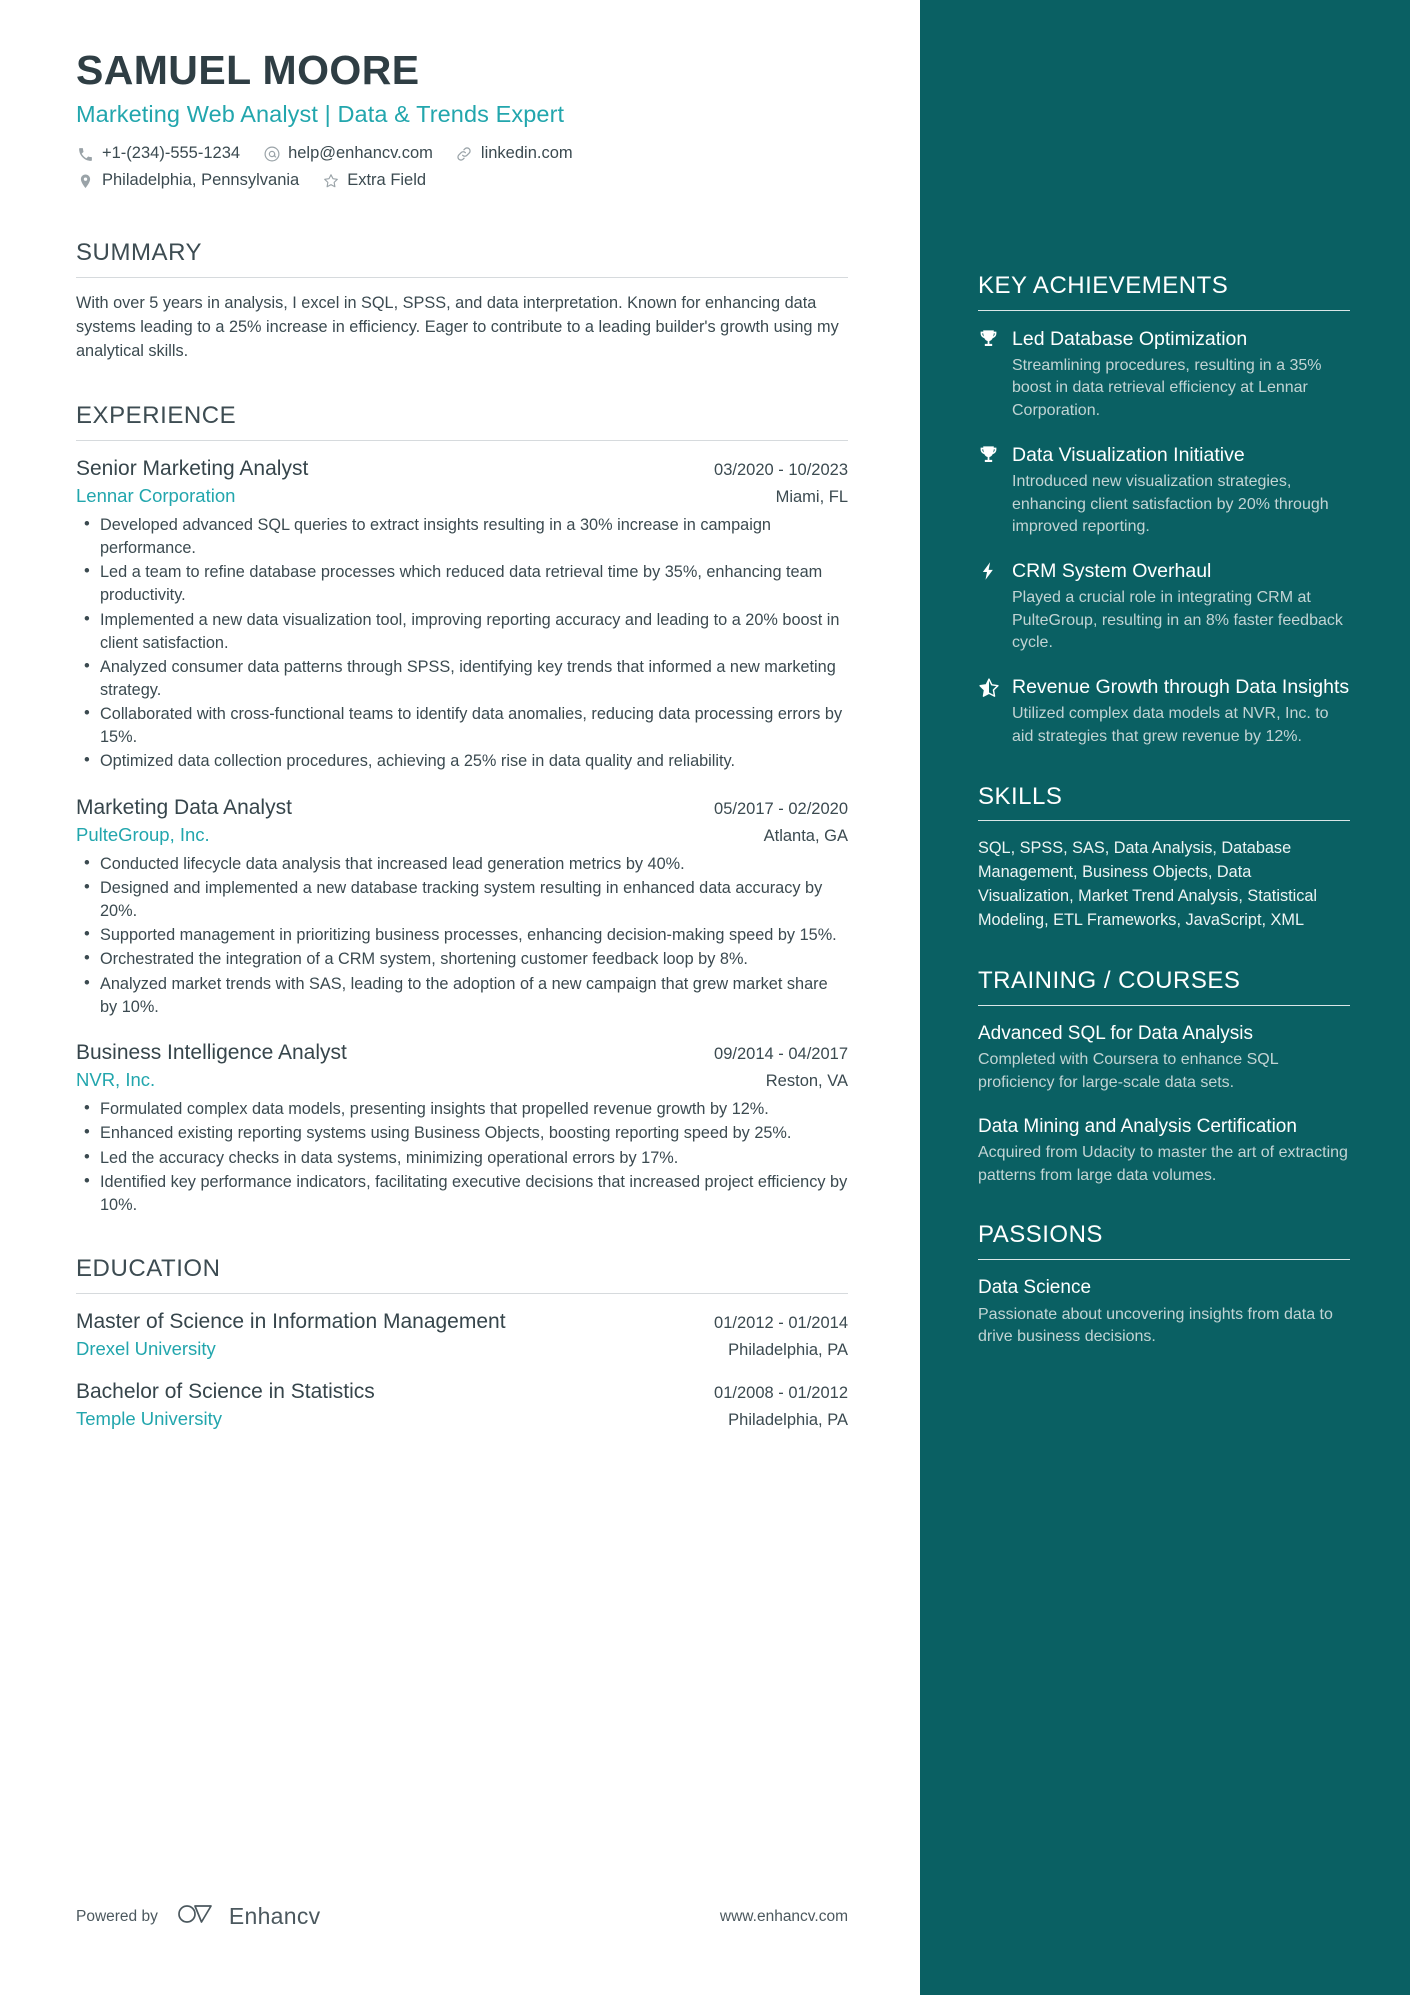 The width and height of the screenshot is (1410, 1995). Describe the element at coordinates (781, 808) in the screenshot. I see `job-dates: 05/2017 - 02/2020` at that location.